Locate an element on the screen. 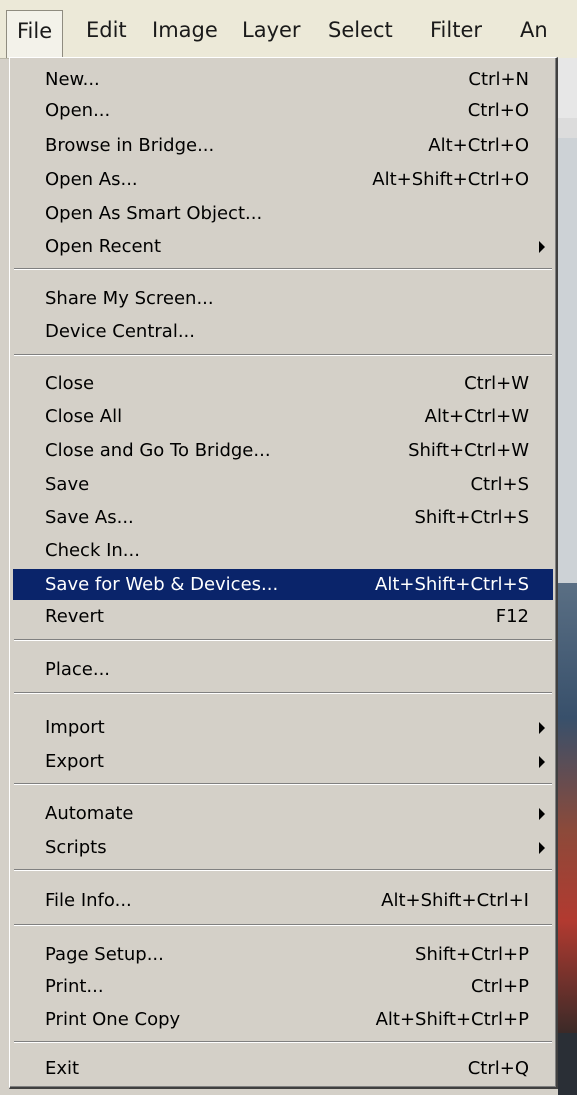 This screenshot has width=577, height=1095. menu-item-shortcut: F12 is located at coordinates (512, 616).